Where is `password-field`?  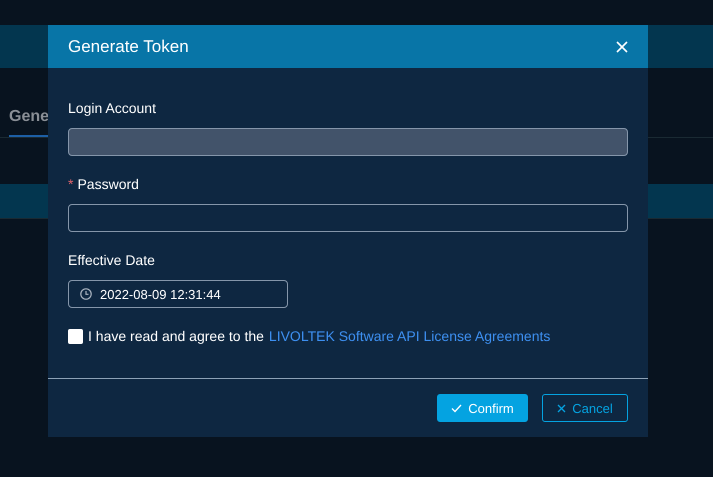
password-field is located at coordinates (348, 218).